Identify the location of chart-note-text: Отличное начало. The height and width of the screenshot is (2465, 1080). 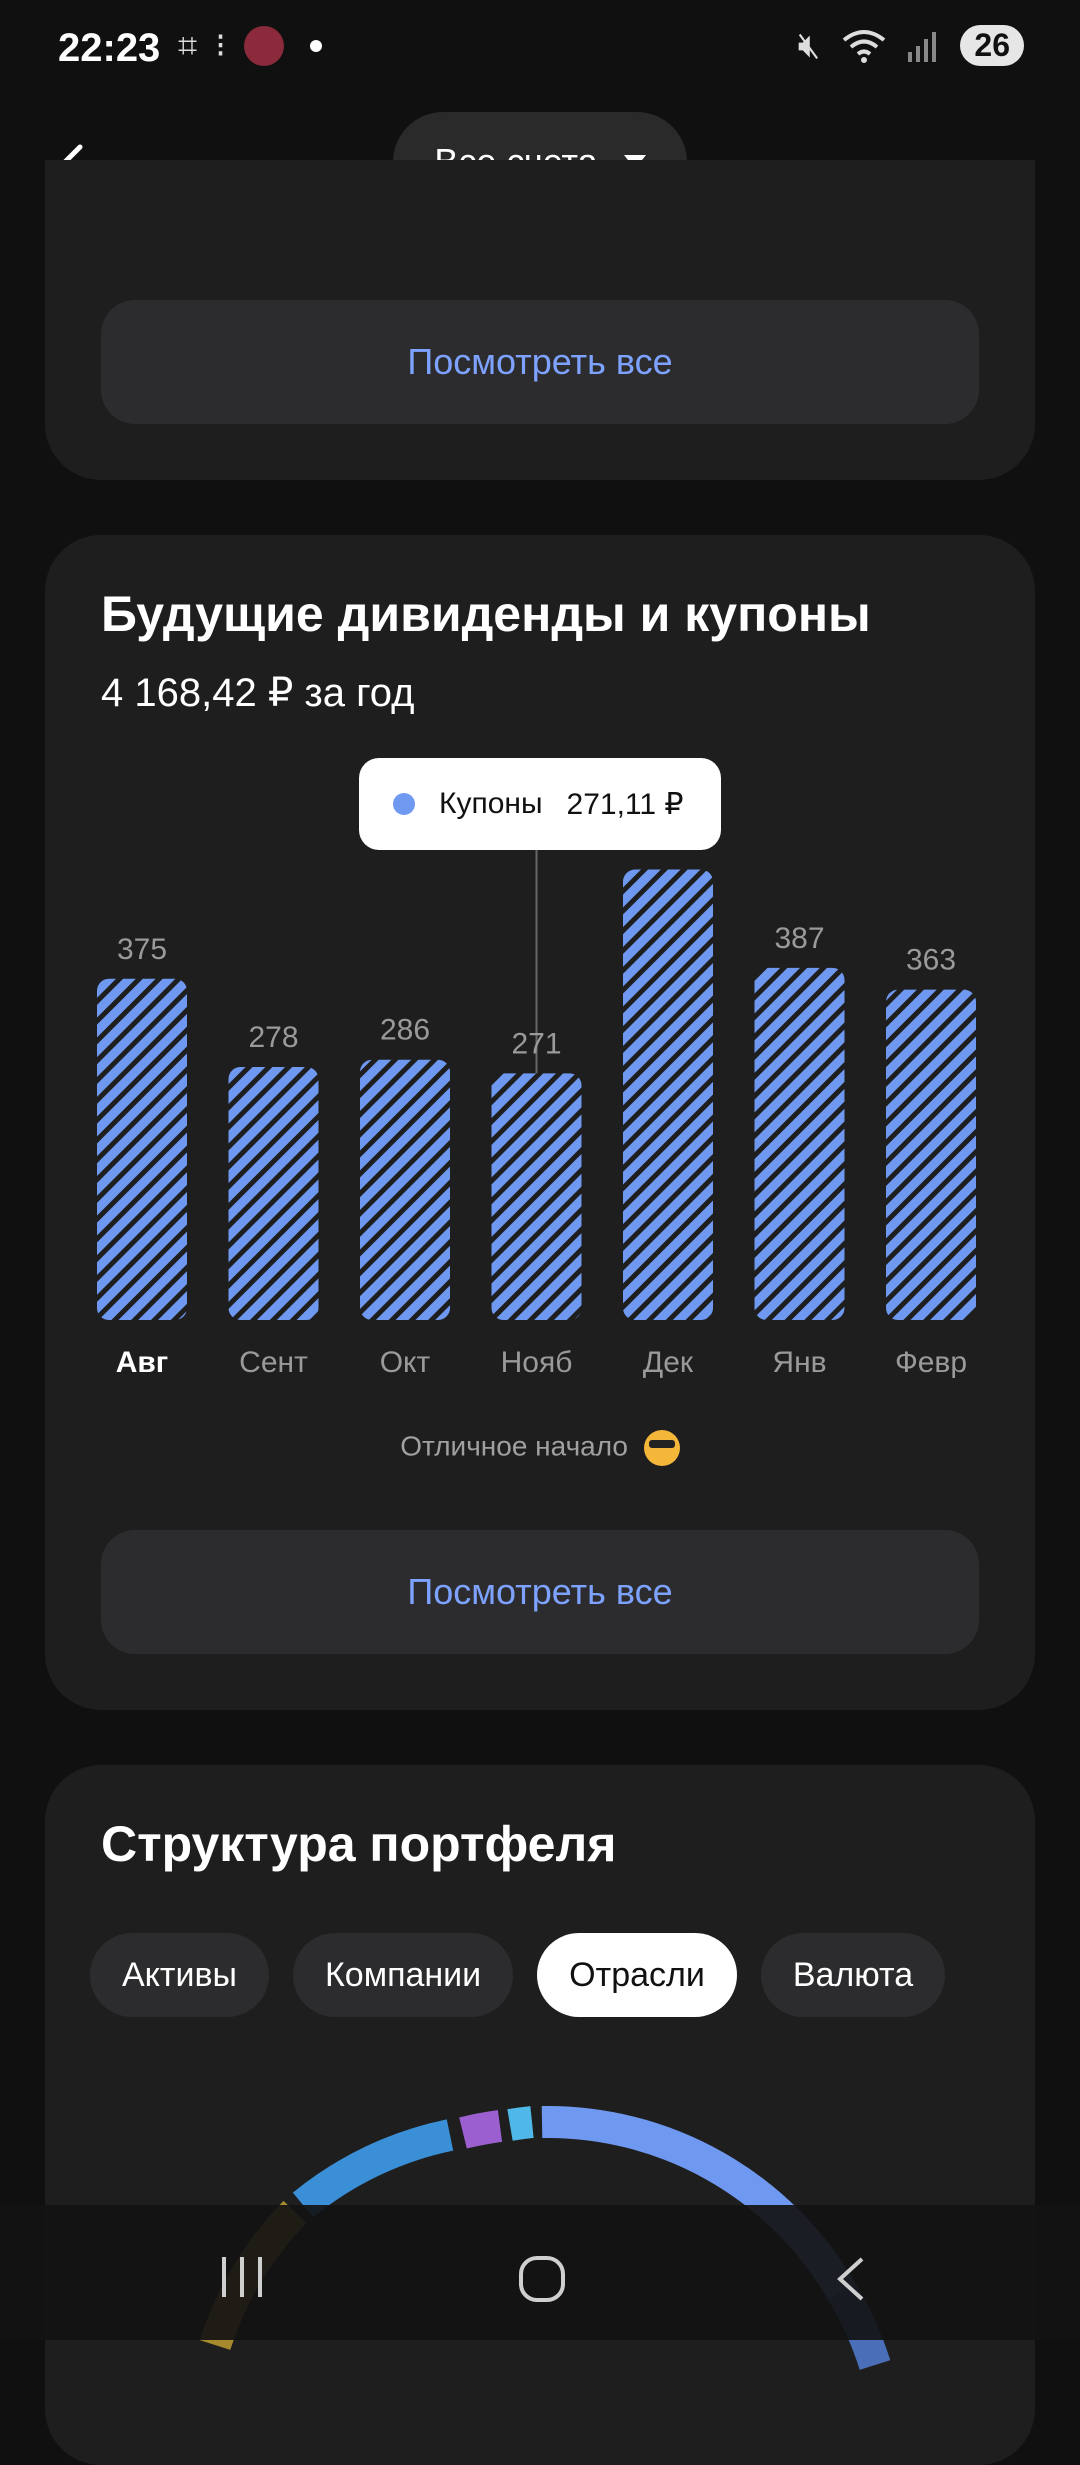
(514, 1446).